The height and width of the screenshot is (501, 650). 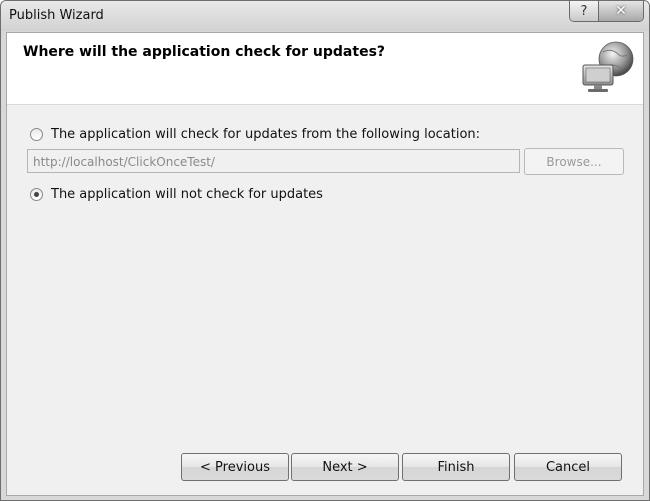 I want to click on cancel-button: Cancel, so click(x=568, y=467).